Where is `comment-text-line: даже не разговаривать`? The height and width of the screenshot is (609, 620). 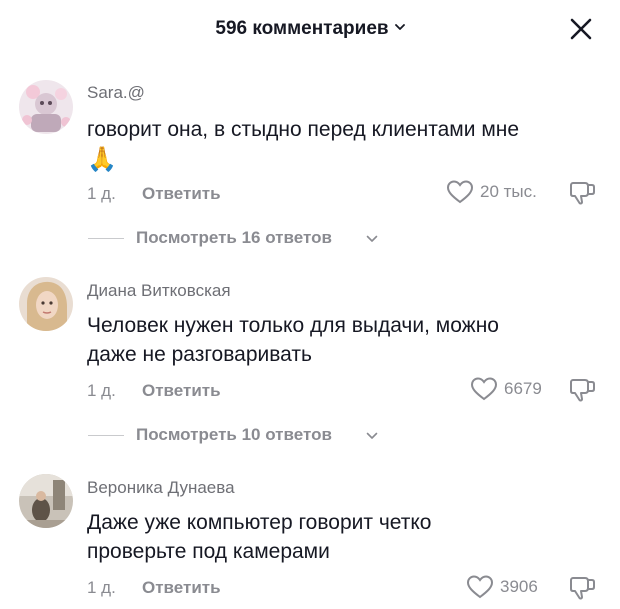 comment-text-line: даже не разговаривать is located at coordinates (199, 354).